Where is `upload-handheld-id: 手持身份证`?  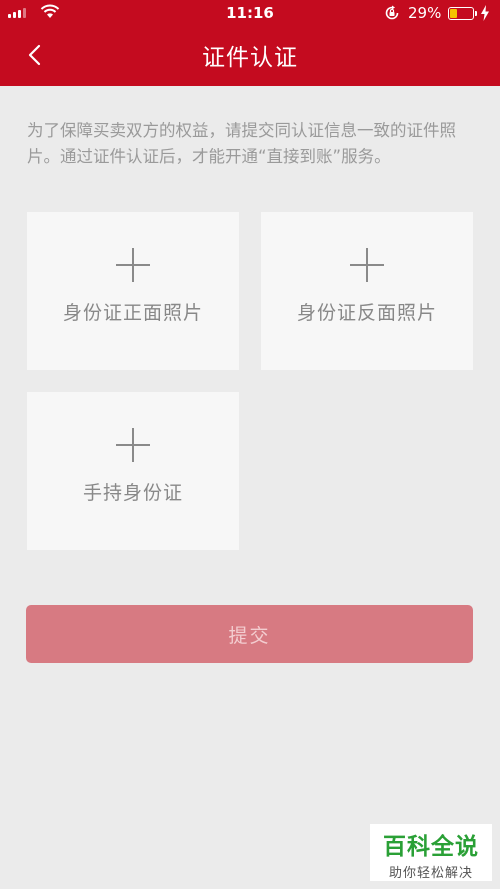 upload-handheld-id: 手持身份证 is located at coordinates (133, 471).